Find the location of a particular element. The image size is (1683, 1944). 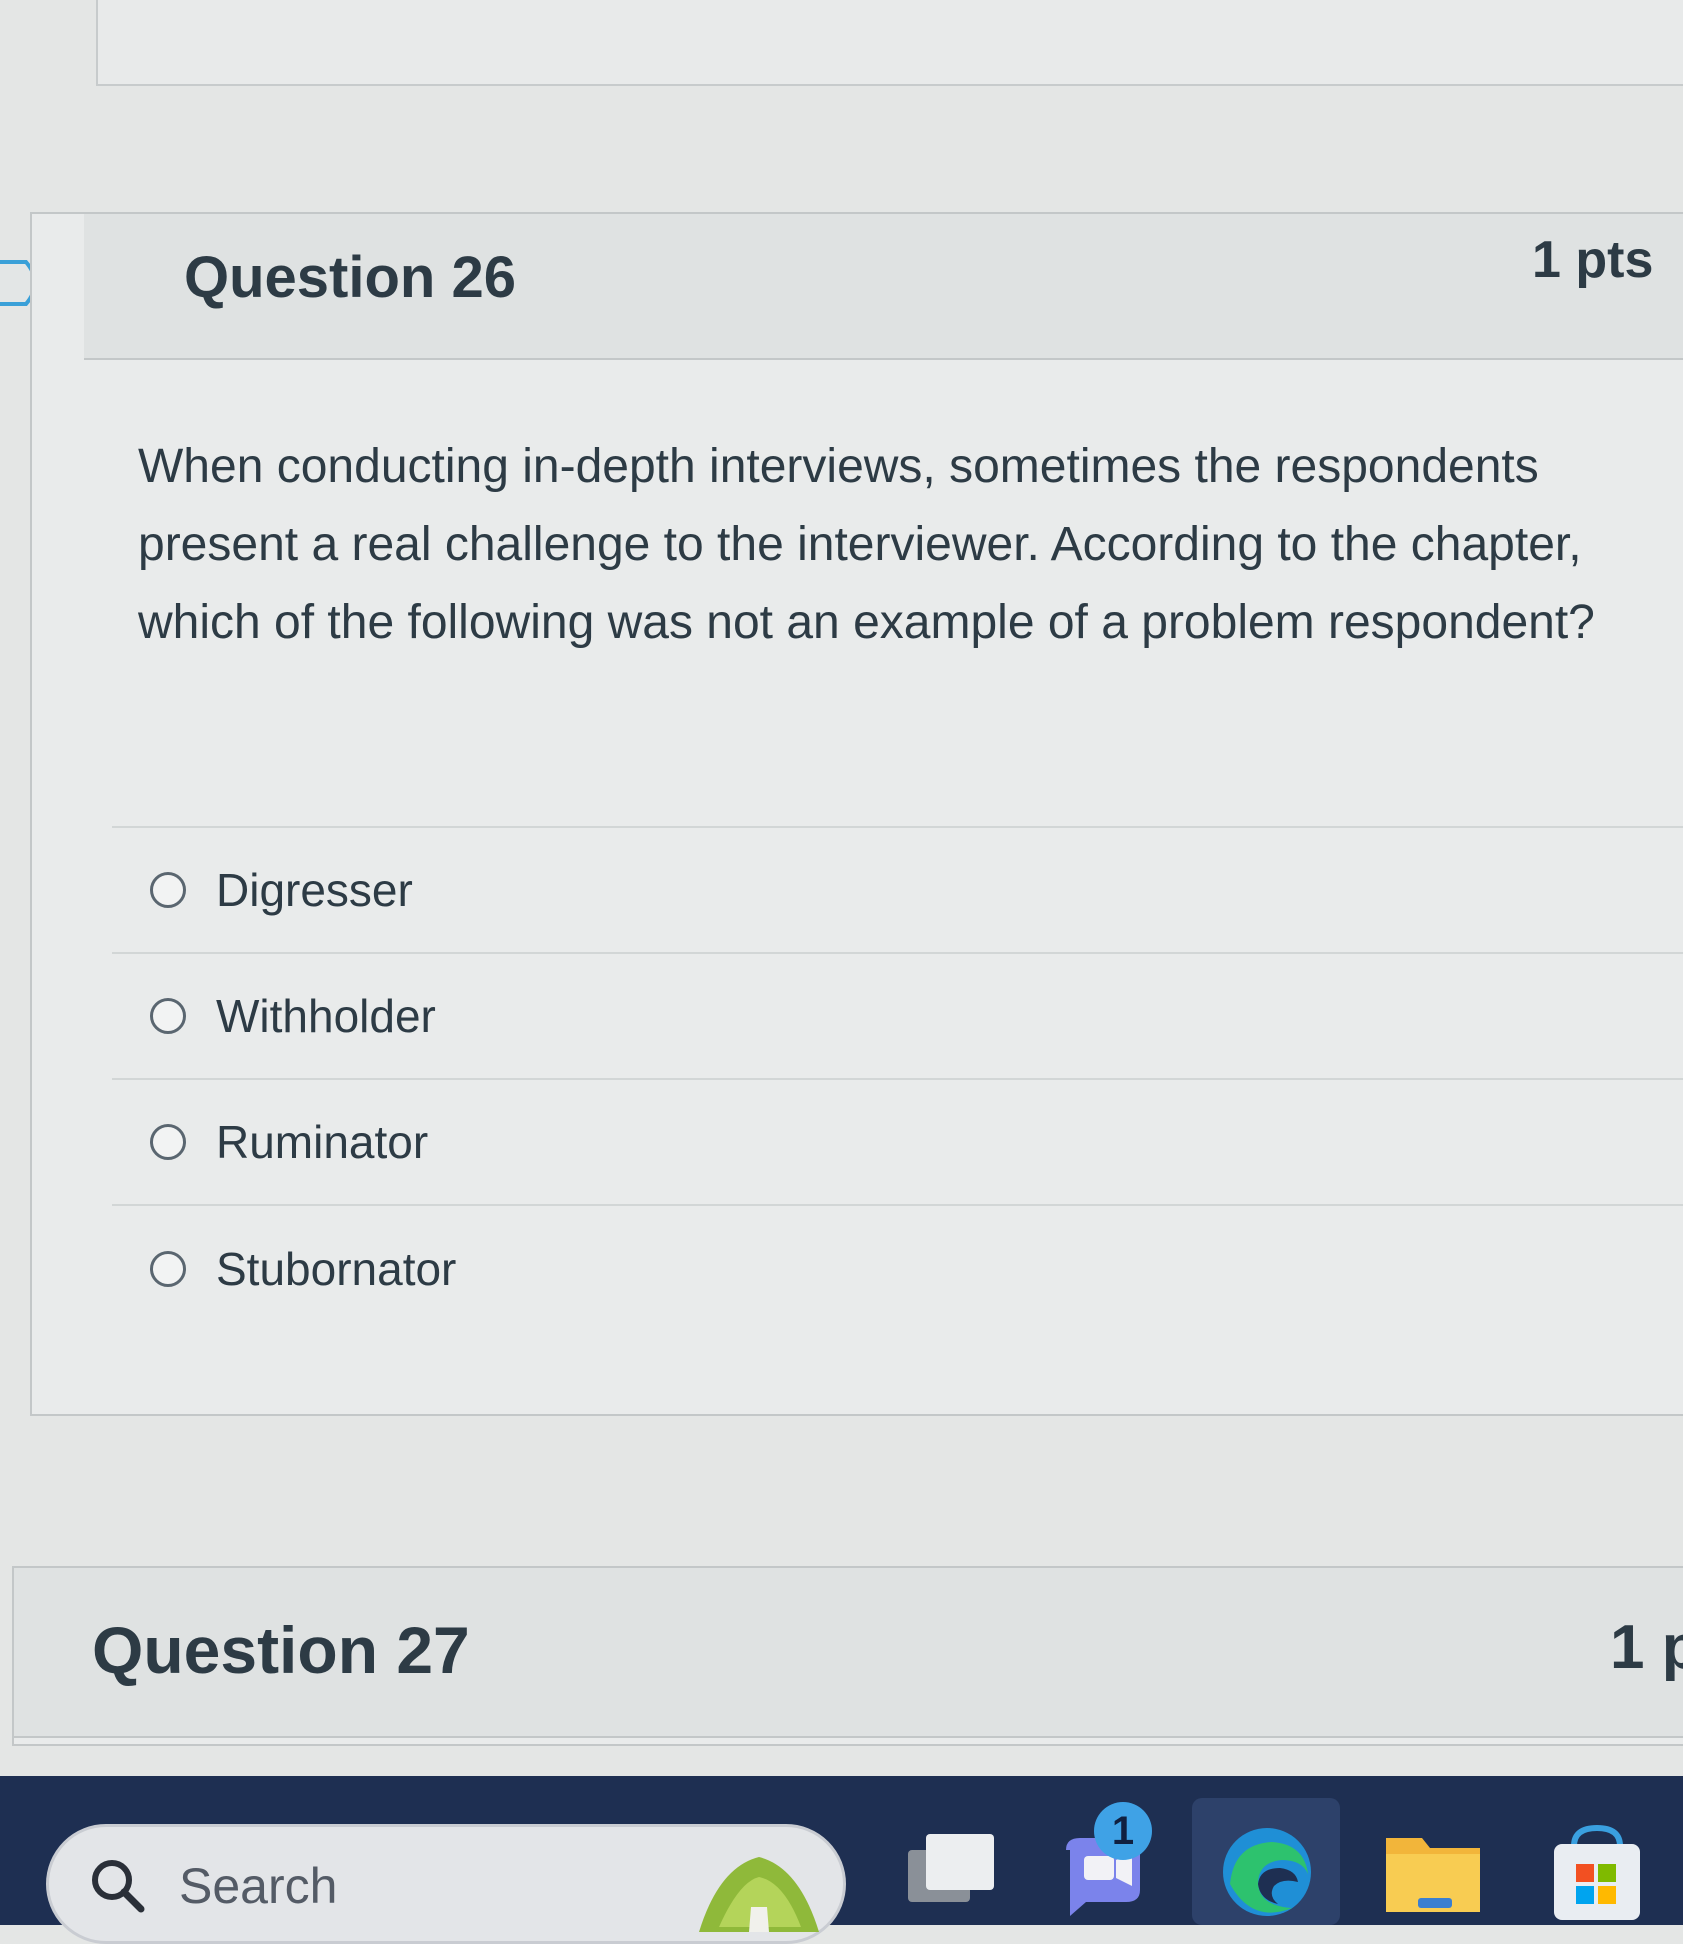

question-header: Question 27 1 p is located at coordinates (848, 1653).